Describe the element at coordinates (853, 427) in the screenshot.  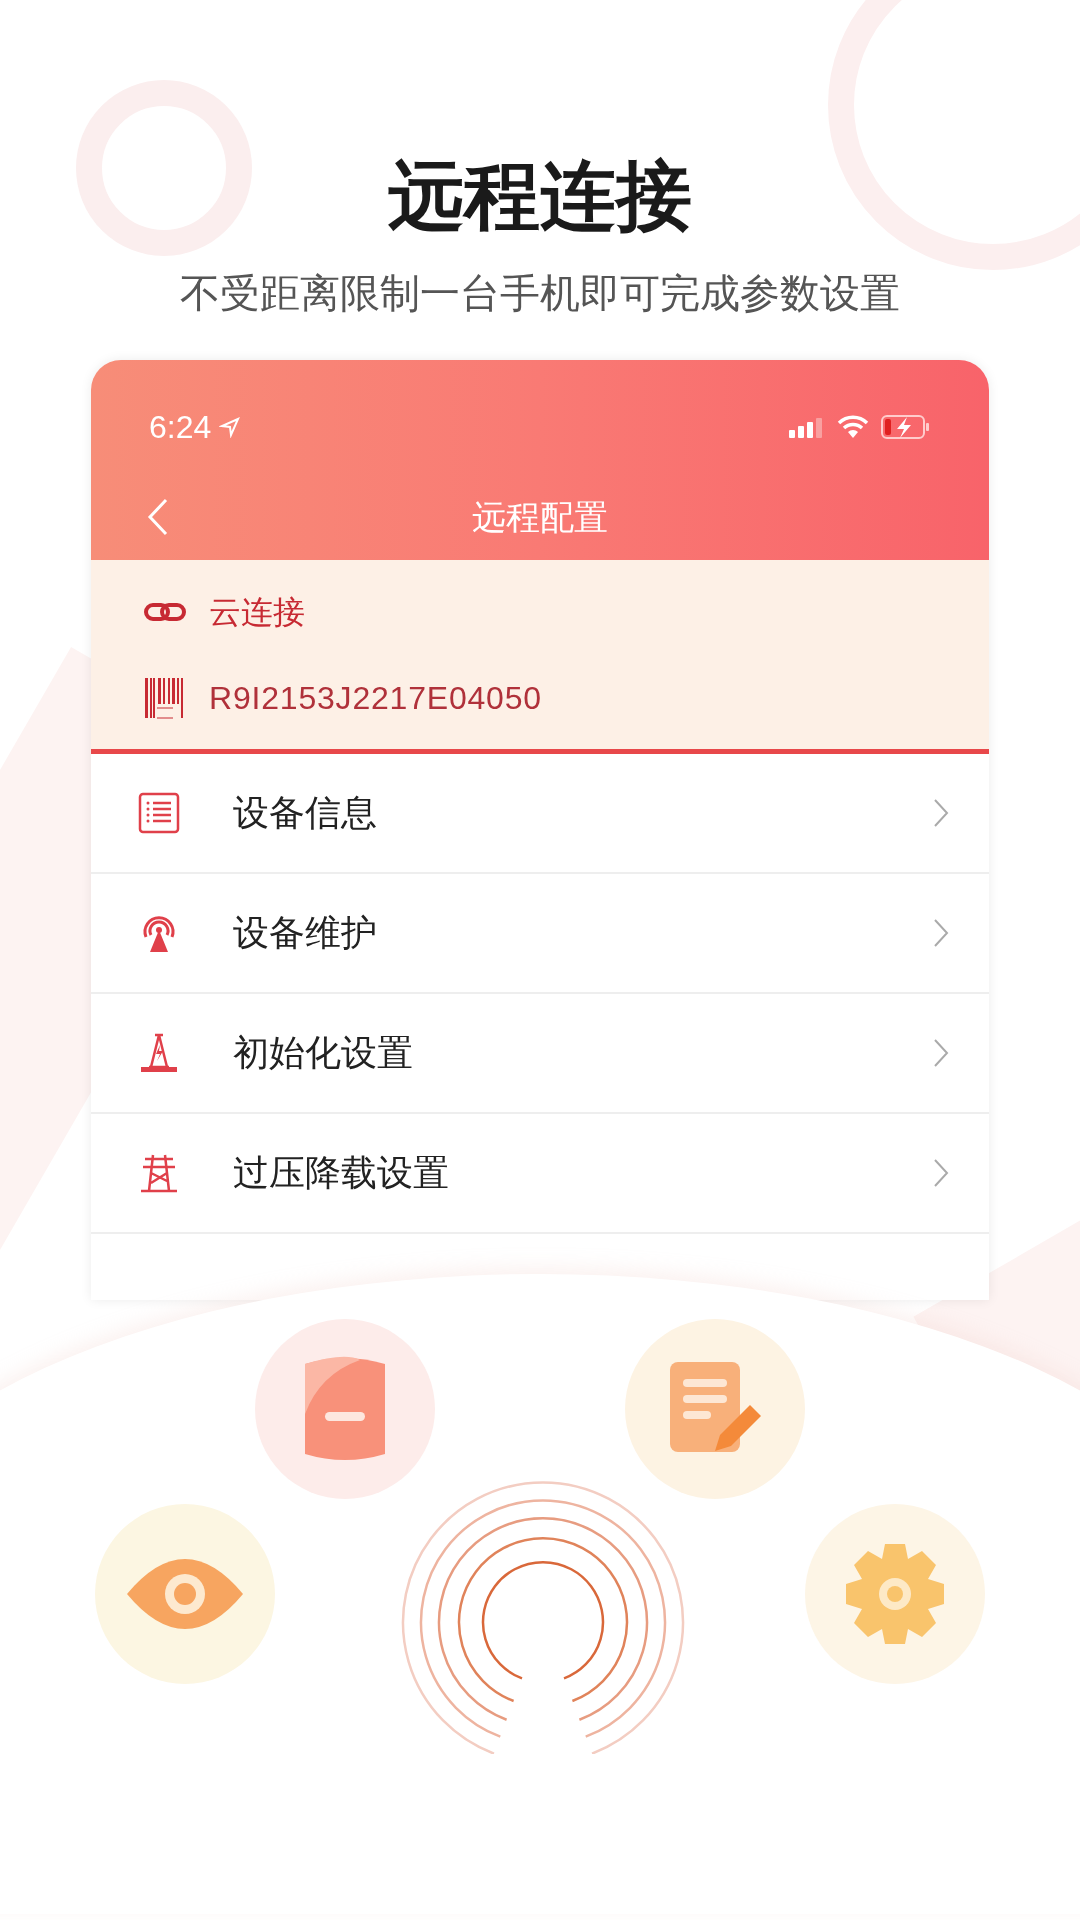
I see `wifi-icon` at that location.